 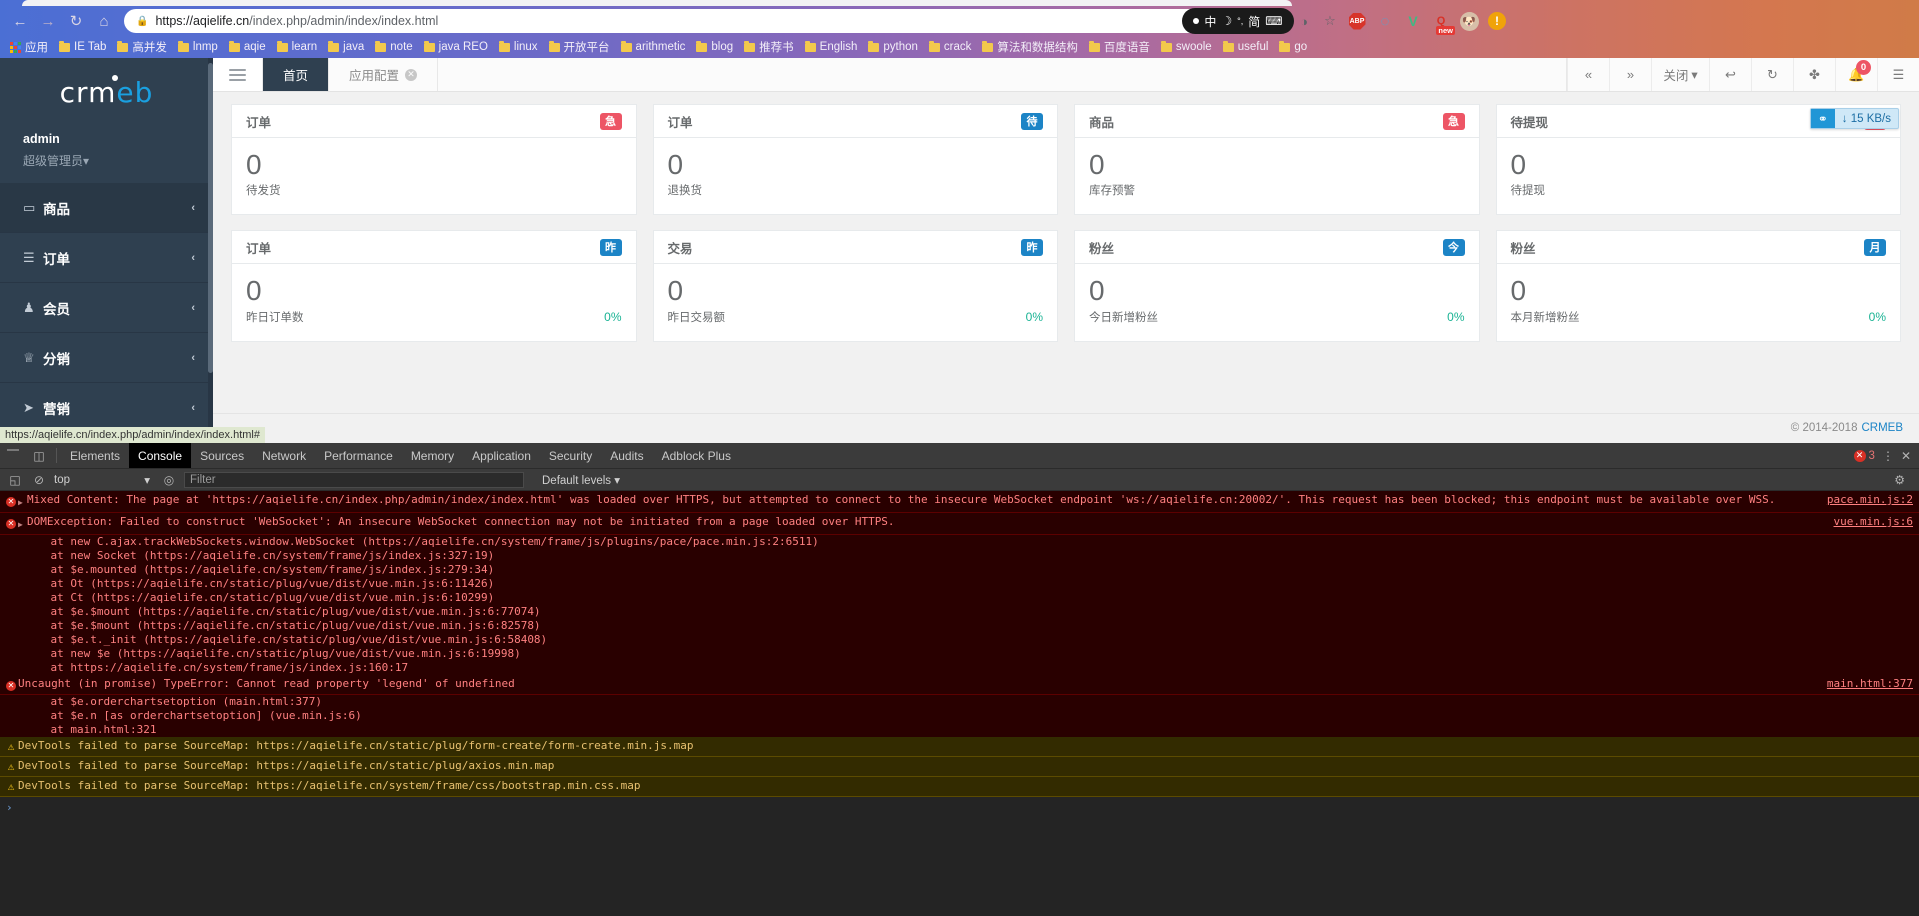 What do you see at coordinates (855, 286) in the screenshot?
I see `stat-card: 交易 昨 0 昨日交易额 0%` at bounding box center [855, 286].